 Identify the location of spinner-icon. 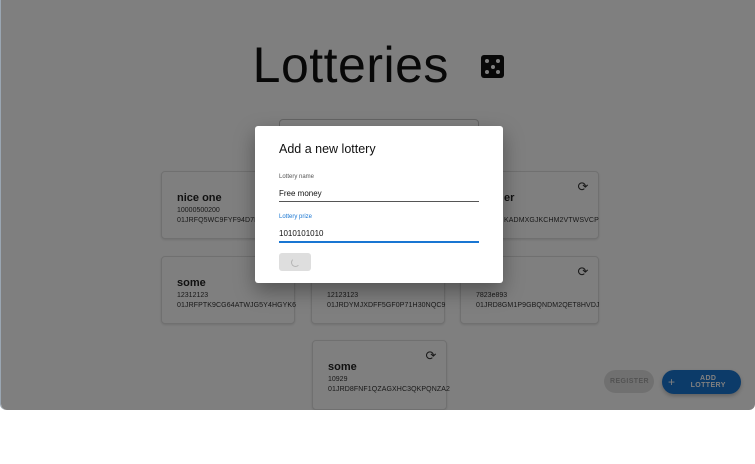
(295, 262).